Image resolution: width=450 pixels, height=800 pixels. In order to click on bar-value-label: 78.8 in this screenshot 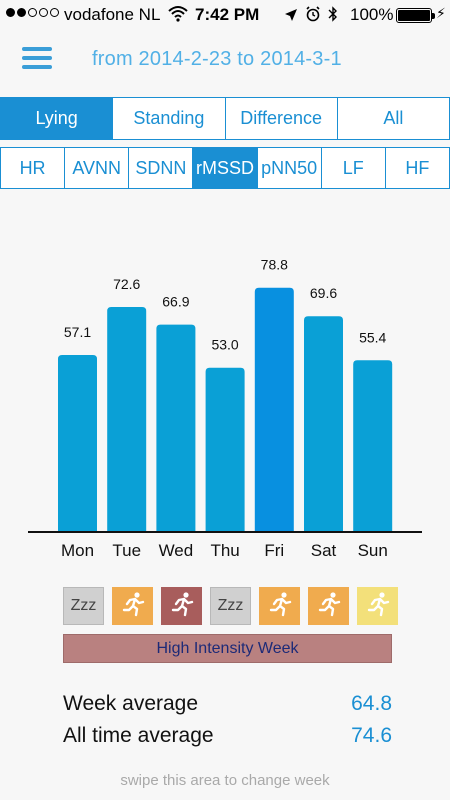, I will do `click(274, 265)`.